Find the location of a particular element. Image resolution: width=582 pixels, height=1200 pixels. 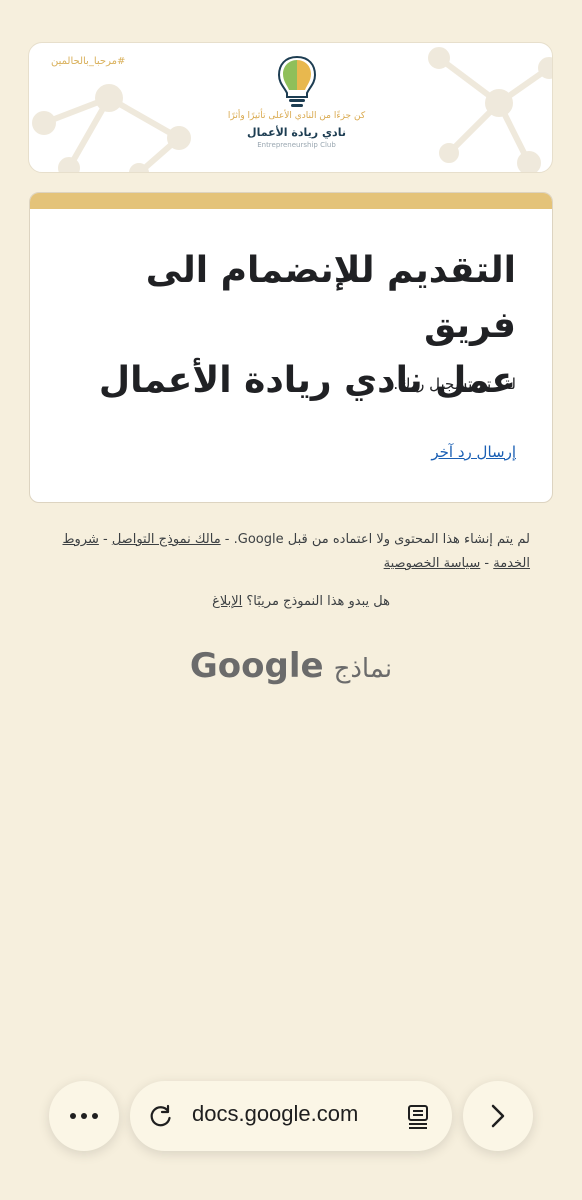

form-title-line-1: التقديم للإنضمام الى فريق is located at coordinates (330, 298).